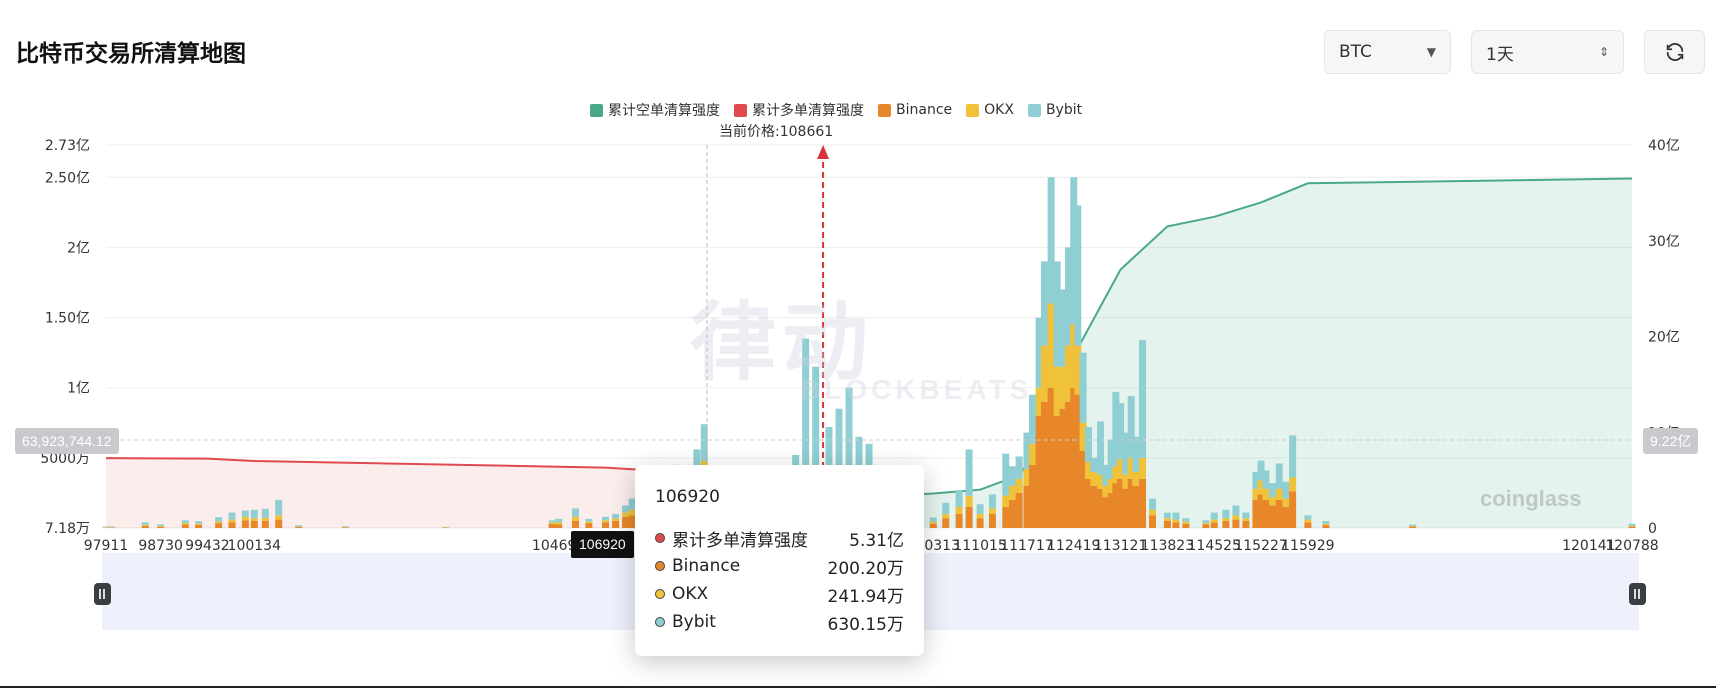 The width and height of the screenshot is (1716, 688). What do you see at coordinates (865, 596) in the screenshot?
I see `tooltip-row-value: 241.94万` at bounding box center [865, 596].